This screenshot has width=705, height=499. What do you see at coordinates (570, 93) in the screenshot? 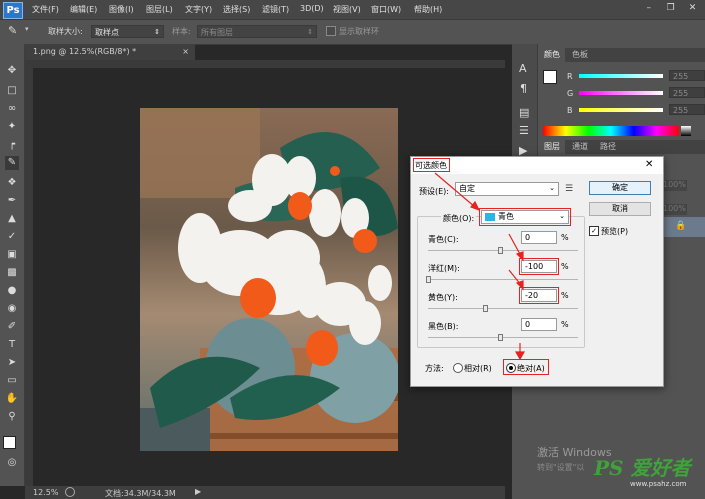
I see `green-label: G` at bounding box center [570, 93].